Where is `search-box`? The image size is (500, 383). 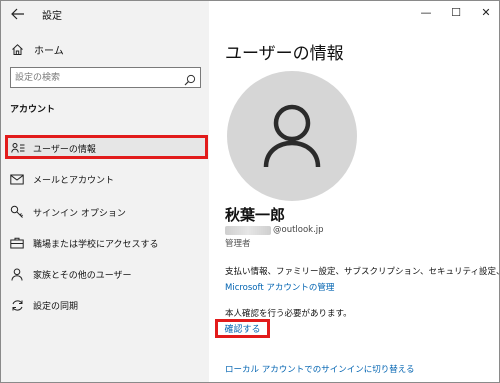
search-box is located at coordinates (105, 77).